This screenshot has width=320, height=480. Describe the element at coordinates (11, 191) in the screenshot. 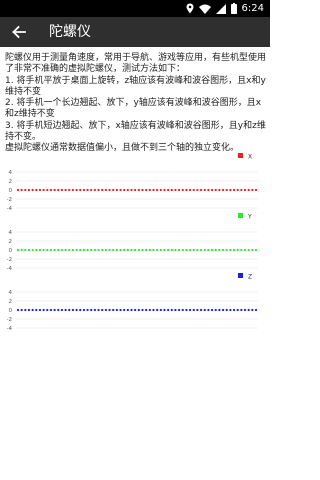

I see `y-tick-label: 0` at that location.